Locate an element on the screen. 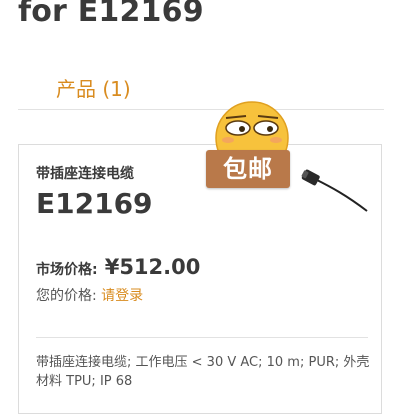  product-name: 带插座连接电缆 is located at coordinates (85, 173).